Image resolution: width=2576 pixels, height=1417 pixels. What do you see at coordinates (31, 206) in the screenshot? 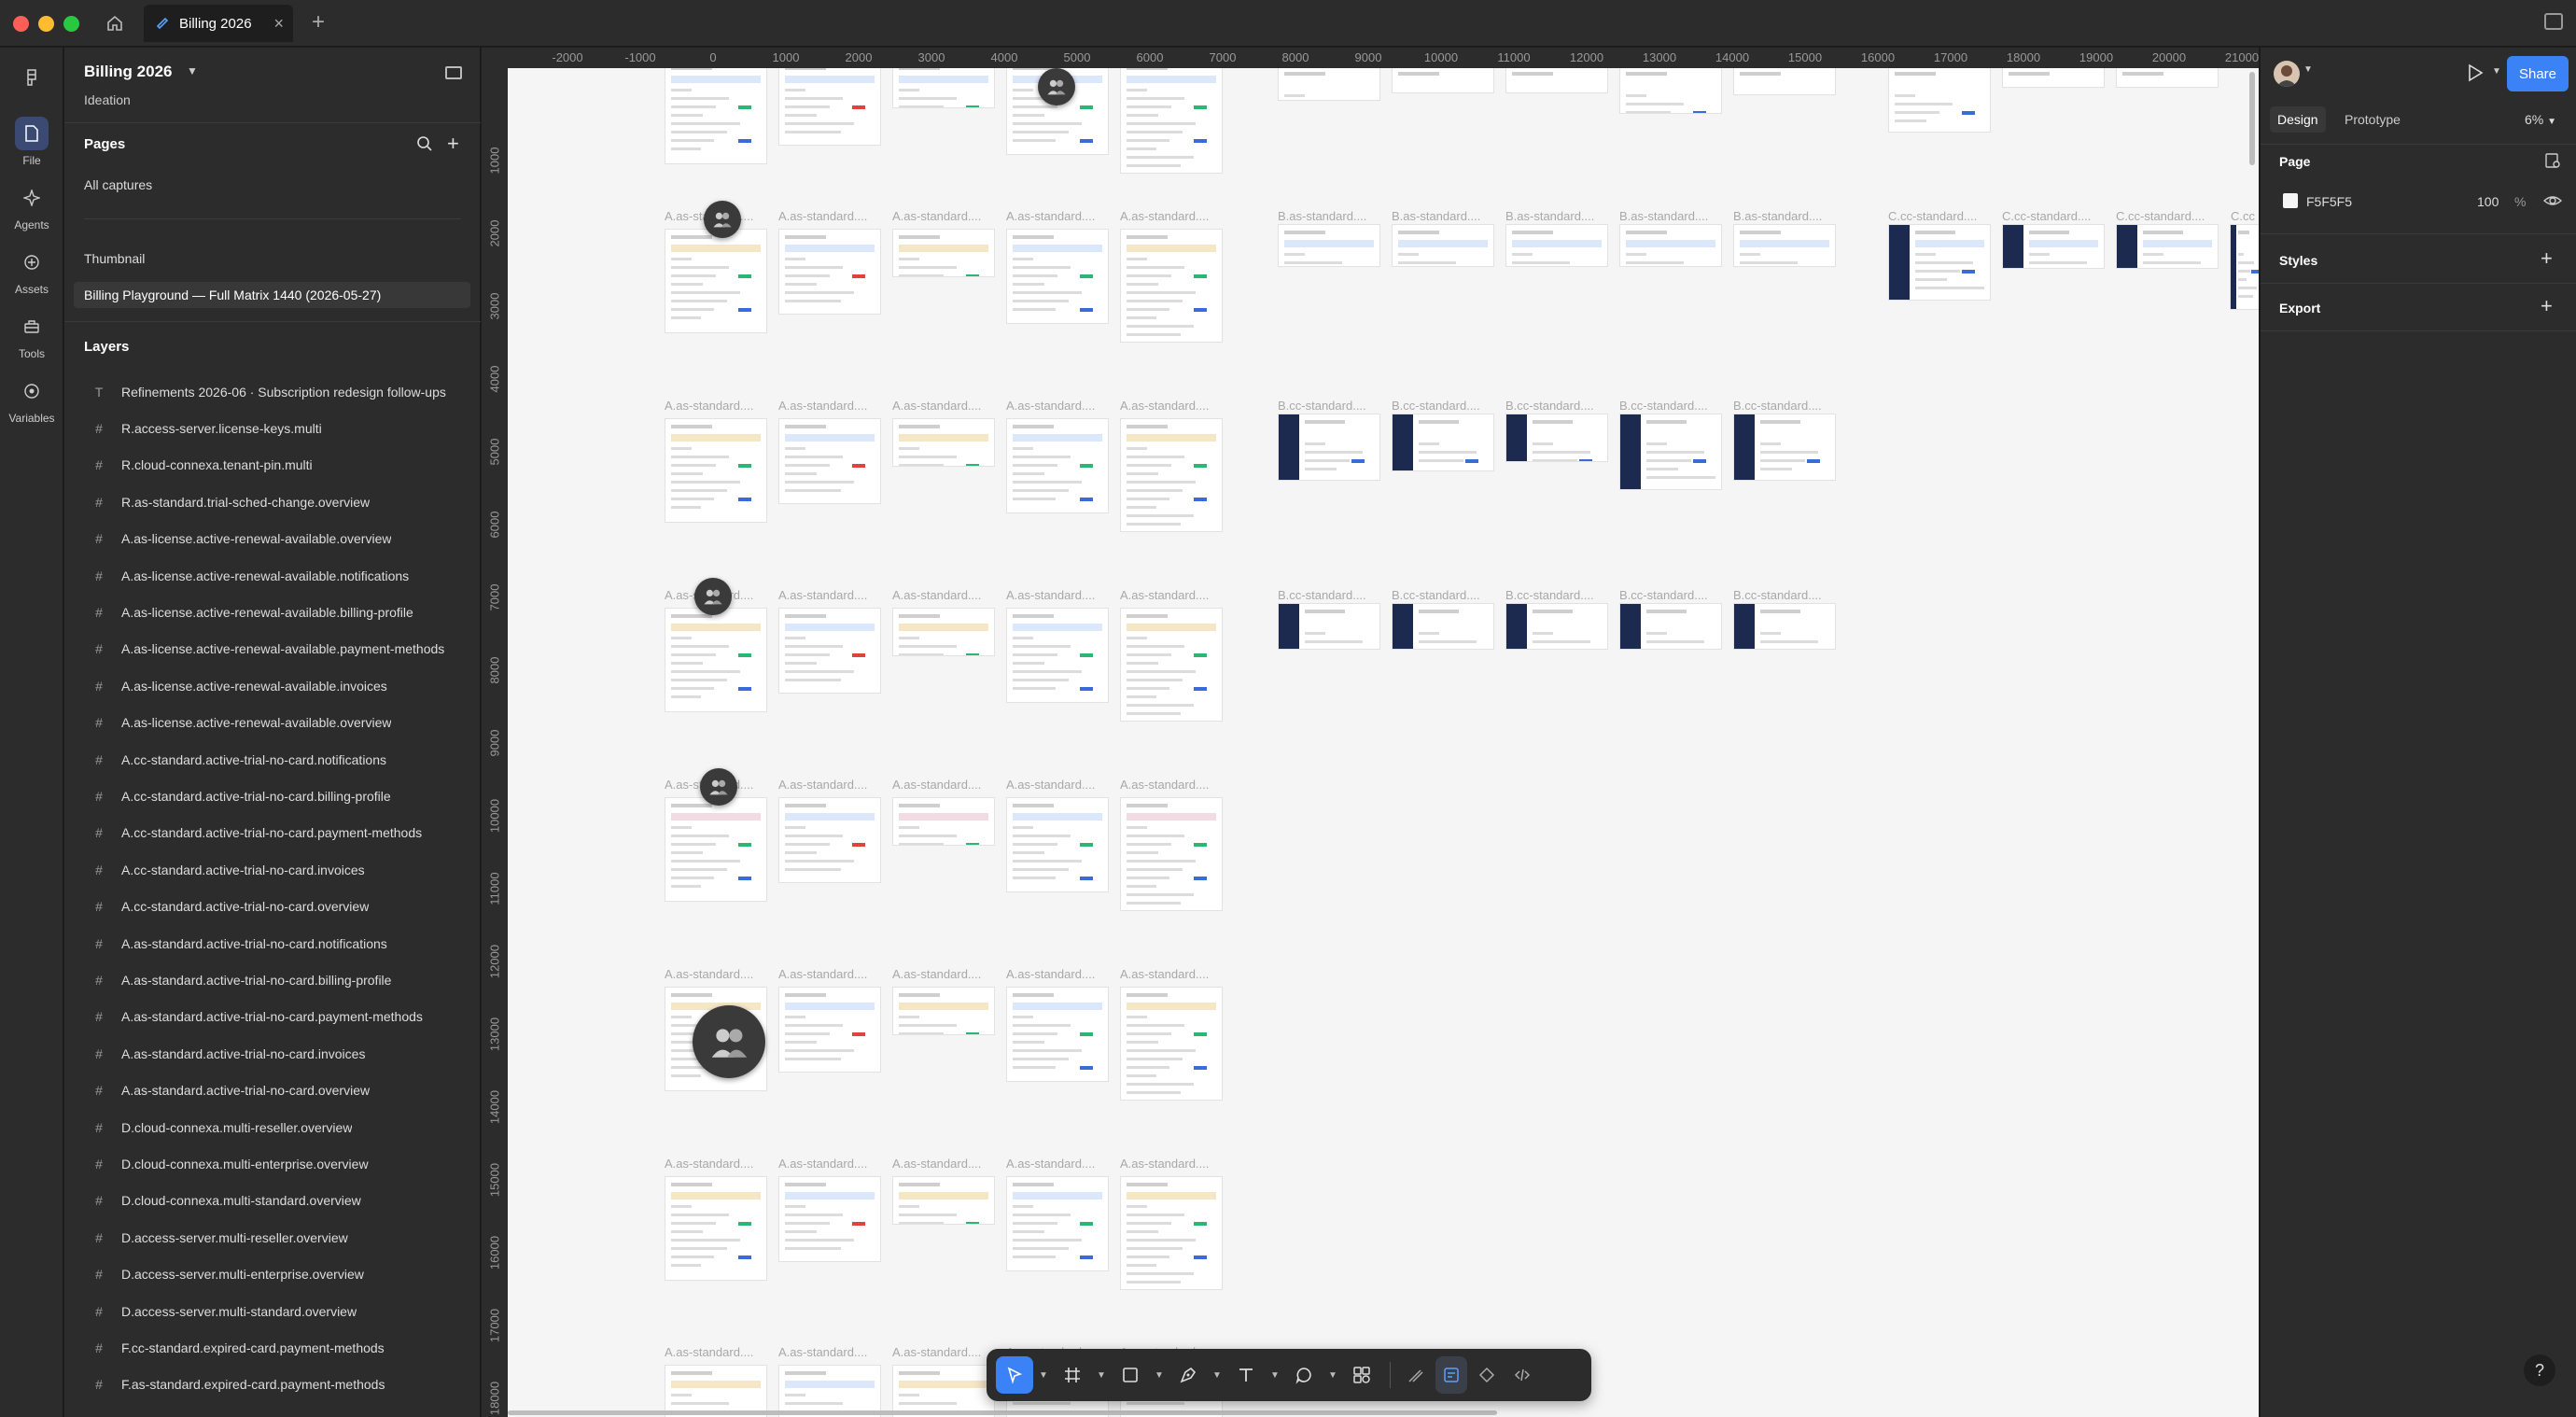
I see `rail-item-agents: Agents` at bounding box center [31, 206].